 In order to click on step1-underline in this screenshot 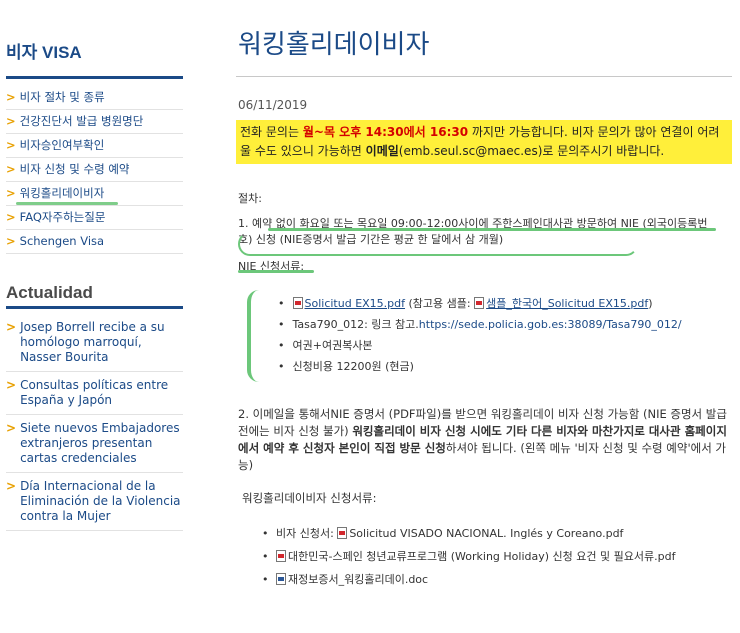, I will do `click(492, 229)`.